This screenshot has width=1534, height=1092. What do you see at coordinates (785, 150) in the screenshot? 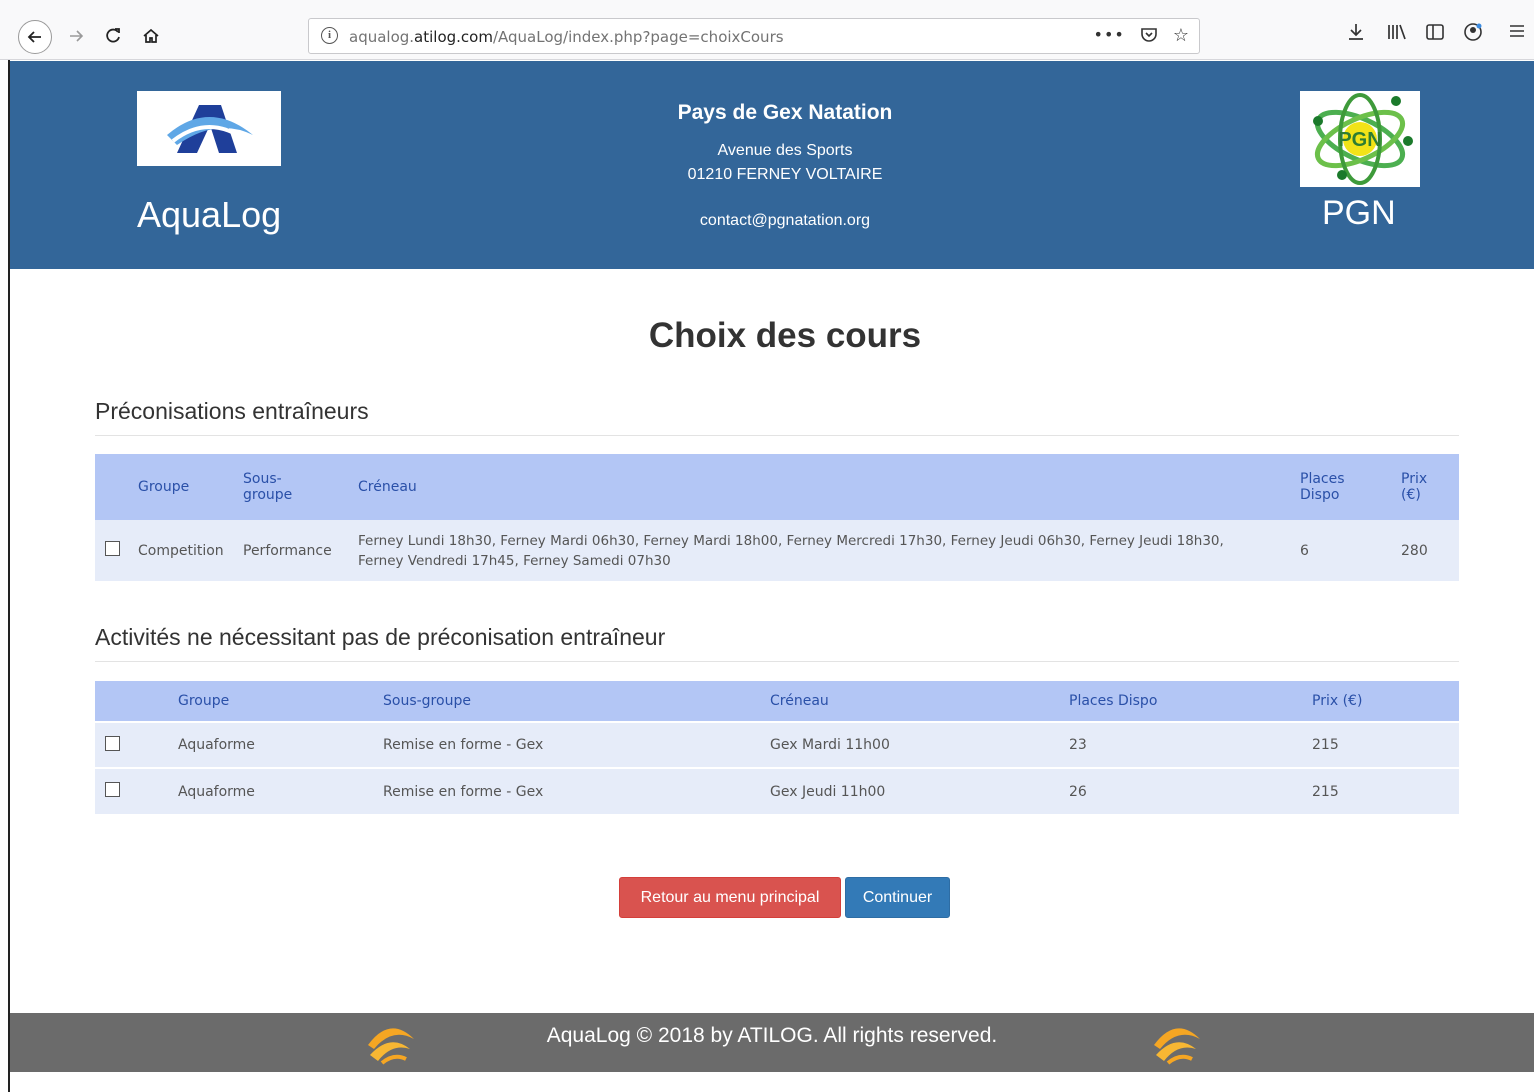
I see `club-address-line1: Avenue des Sports` at bounding box center [785, 150].